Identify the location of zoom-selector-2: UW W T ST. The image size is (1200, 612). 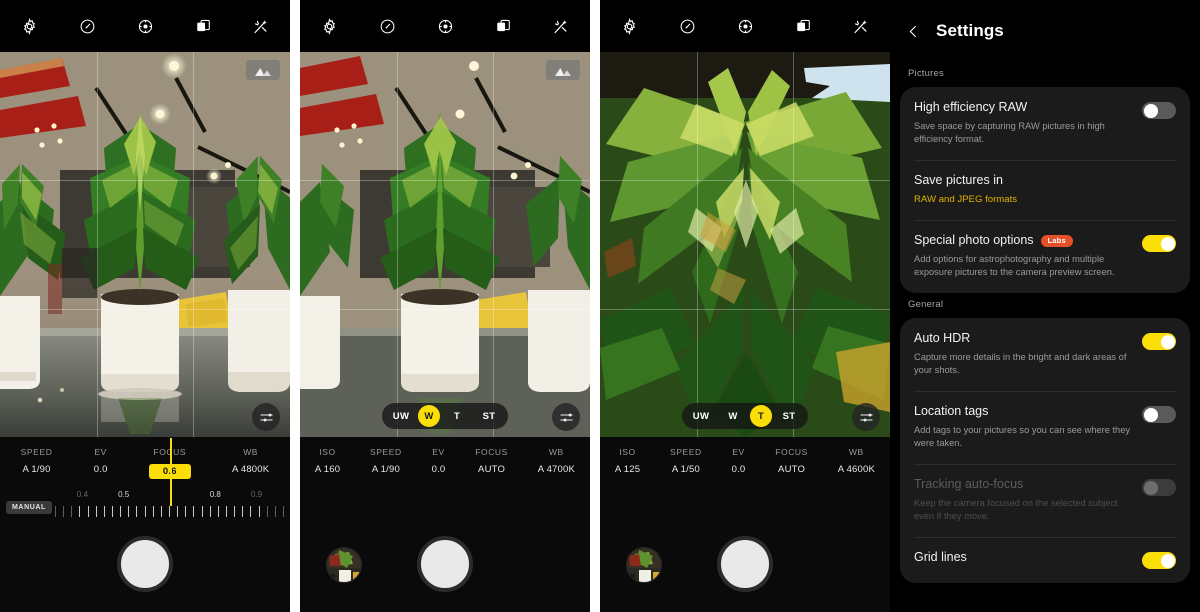
(445, 416).